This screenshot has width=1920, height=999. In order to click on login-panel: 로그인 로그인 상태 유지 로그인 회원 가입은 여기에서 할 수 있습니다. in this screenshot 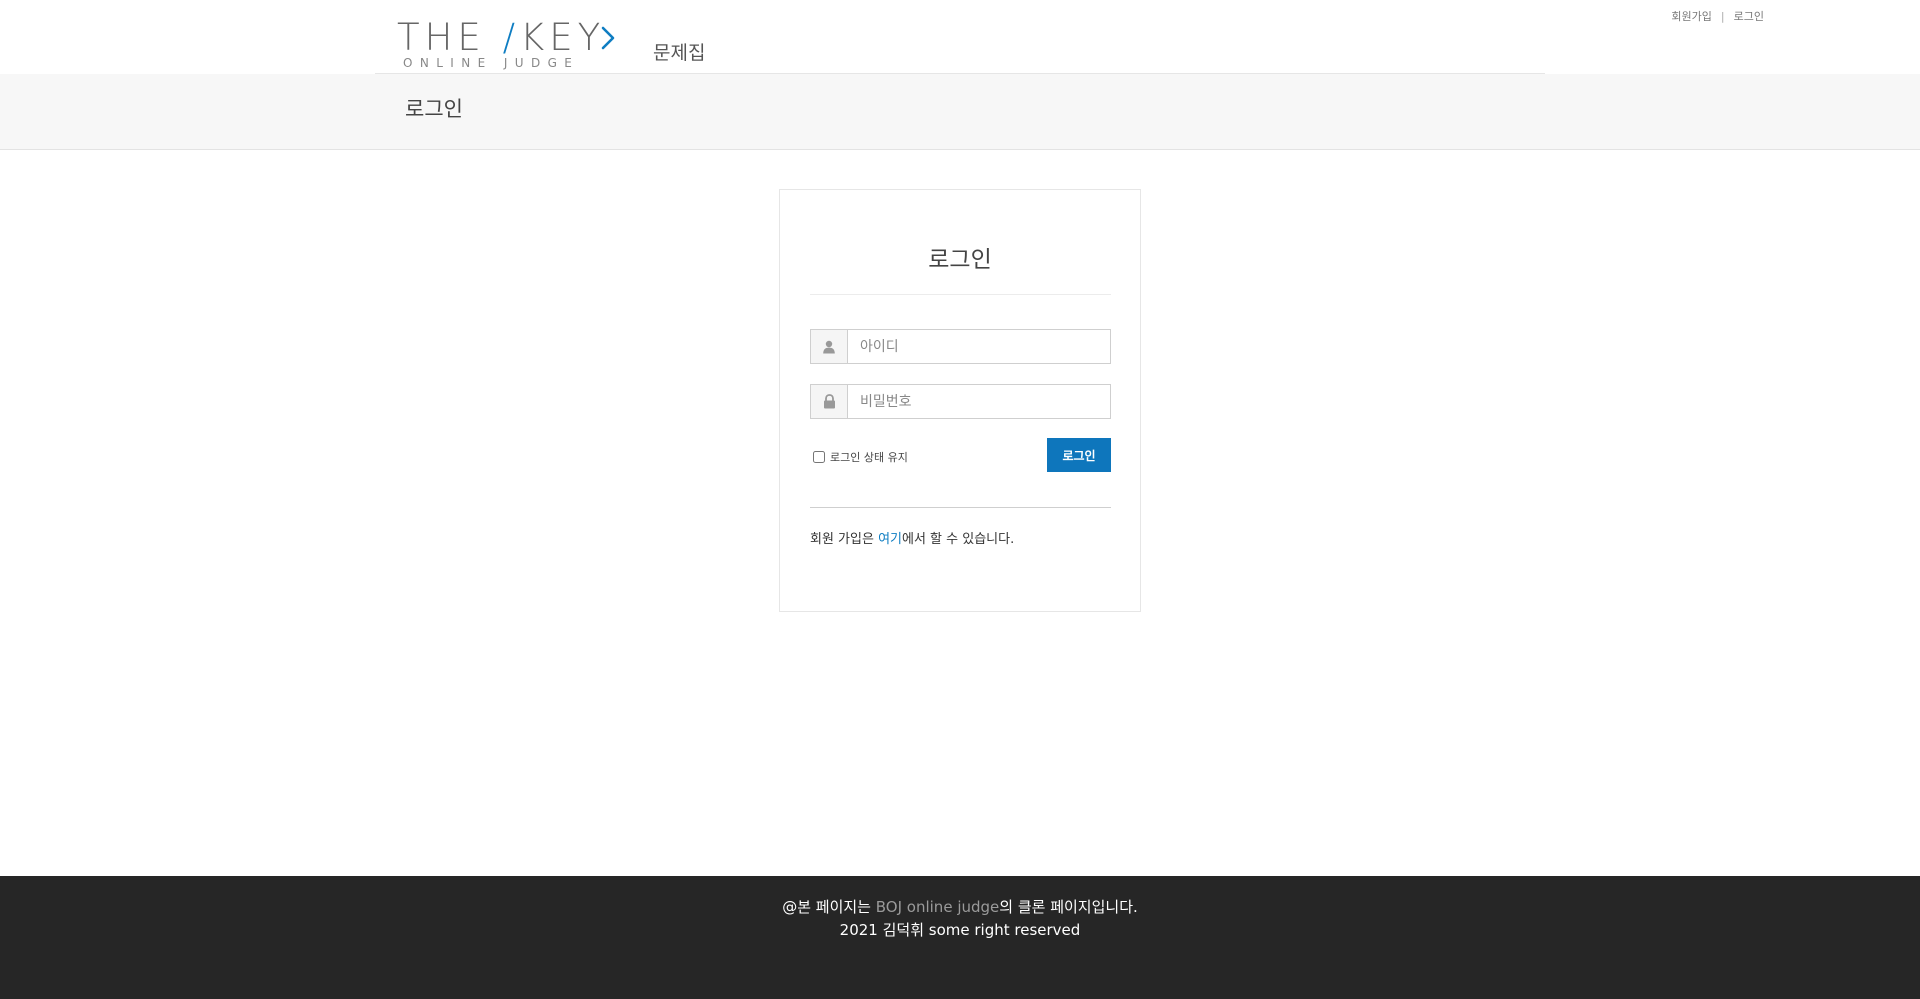, I will do `click(960, 400)`.